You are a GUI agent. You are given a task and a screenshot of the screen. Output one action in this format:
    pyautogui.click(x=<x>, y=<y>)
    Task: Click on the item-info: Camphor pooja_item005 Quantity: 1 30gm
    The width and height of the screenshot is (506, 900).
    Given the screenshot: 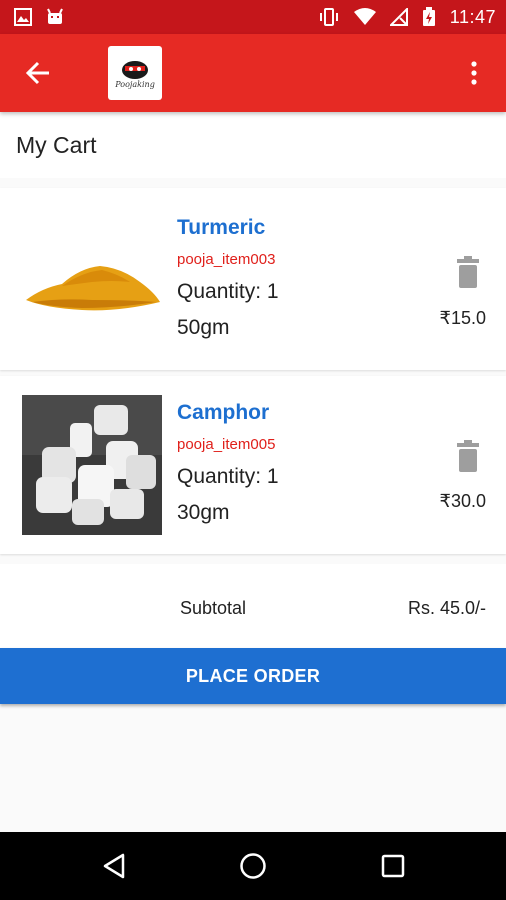 What is the action you would take?
    pyautogui.click(x=228, y=463)
    